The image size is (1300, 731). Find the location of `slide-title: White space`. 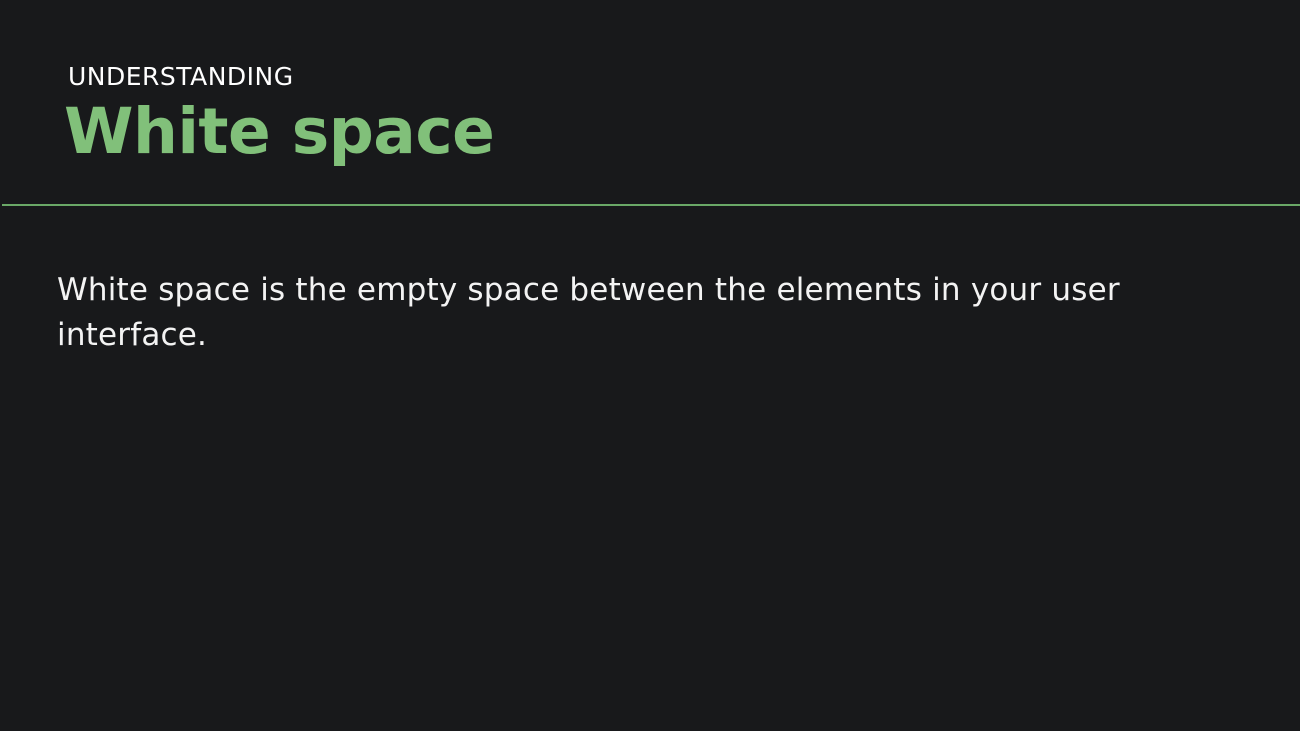

slide-title: White space is located at coordinates (279, 131).